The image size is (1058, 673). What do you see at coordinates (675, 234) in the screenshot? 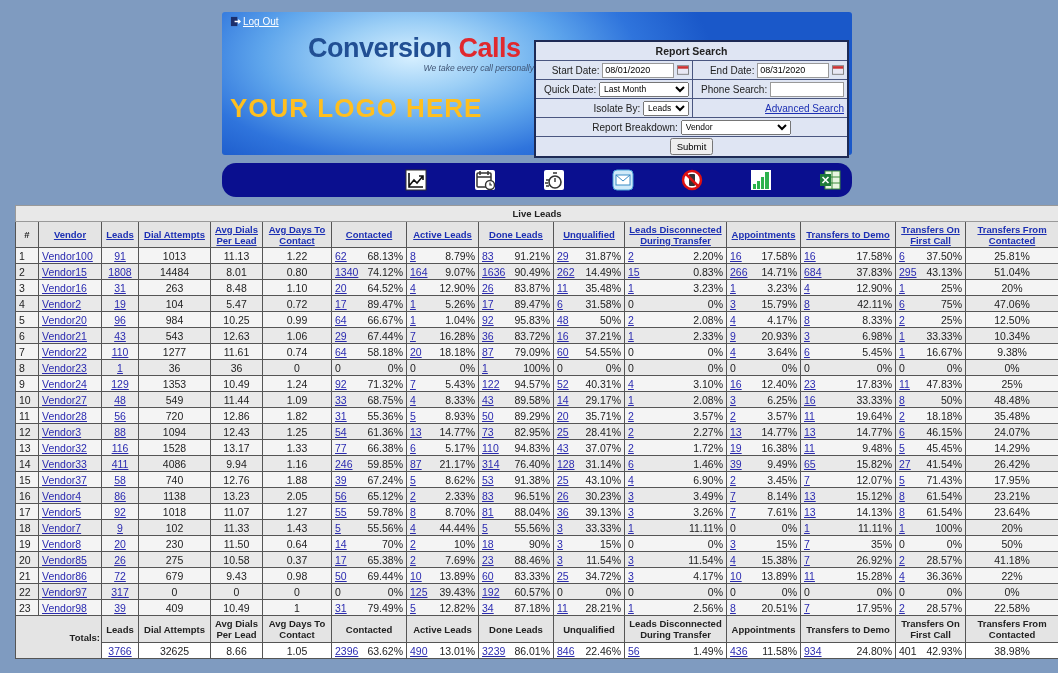
I see `sort-link: Leads Disconnected During Transfer` at bounding box center [675, 234].